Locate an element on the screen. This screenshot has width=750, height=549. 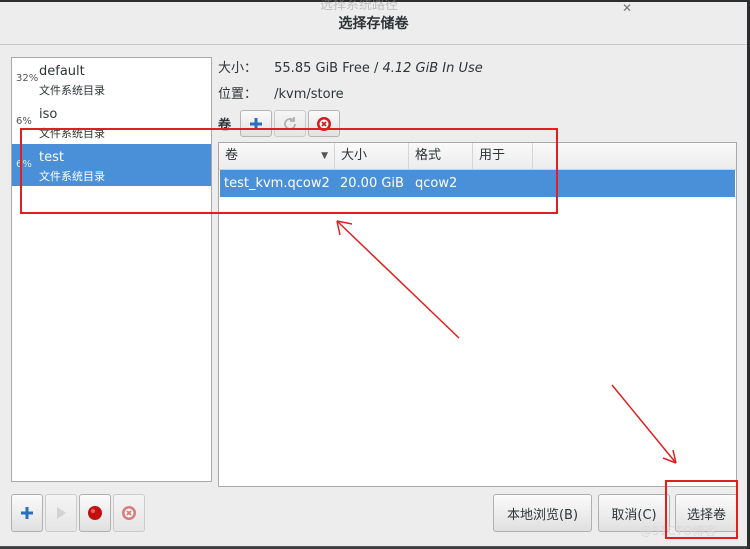
column-header-size: 大小 is located at coordinates (372, 156).